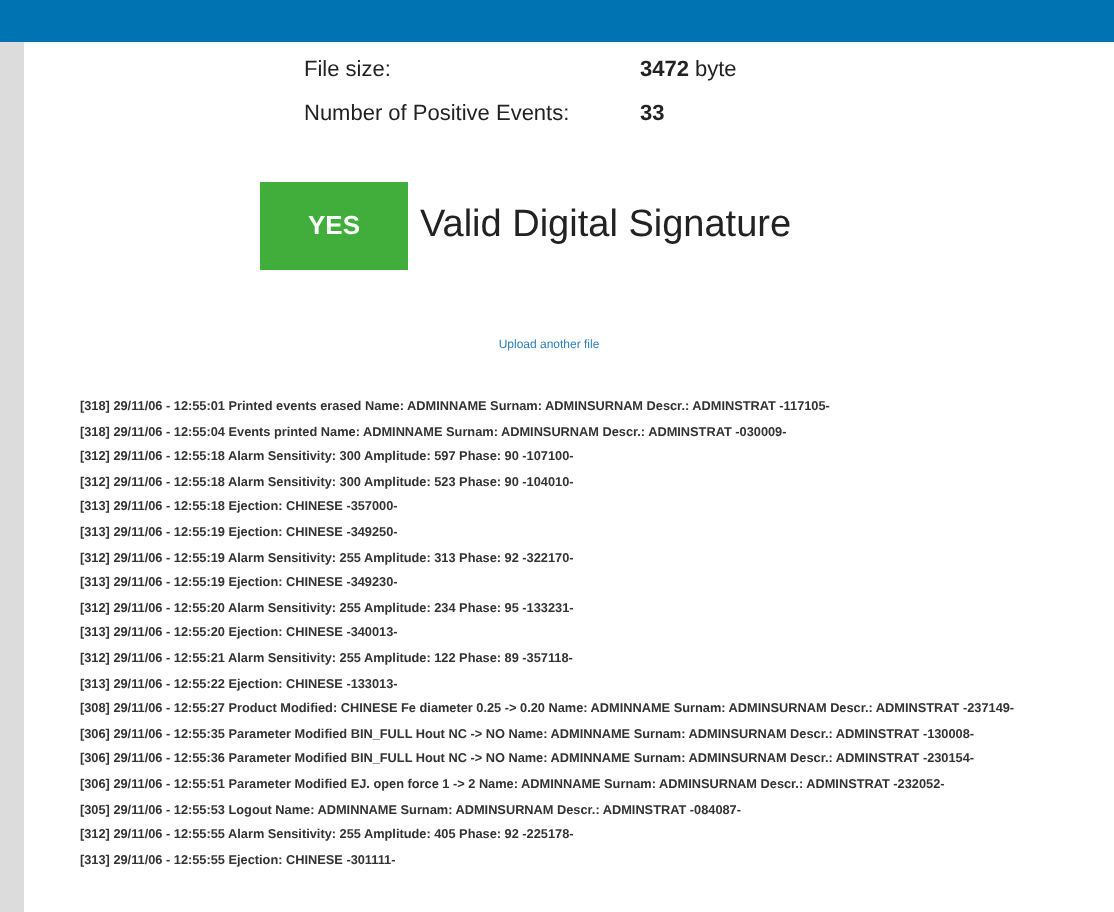  Describe the element at coordinates (664, 71) in the screenshot. I see `info-value: 3472` at that location.